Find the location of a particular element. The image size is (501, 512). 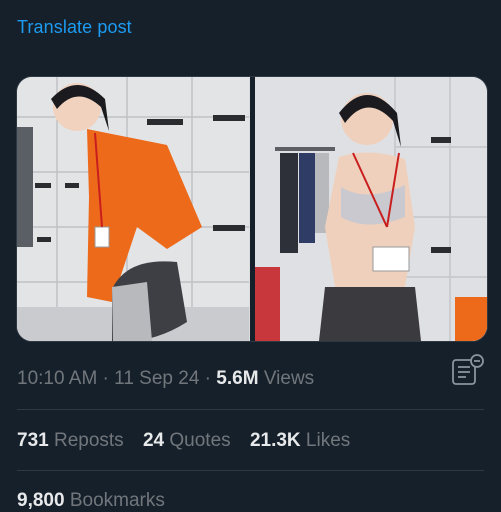

views-label: Views is located at coordinates (286, 378).